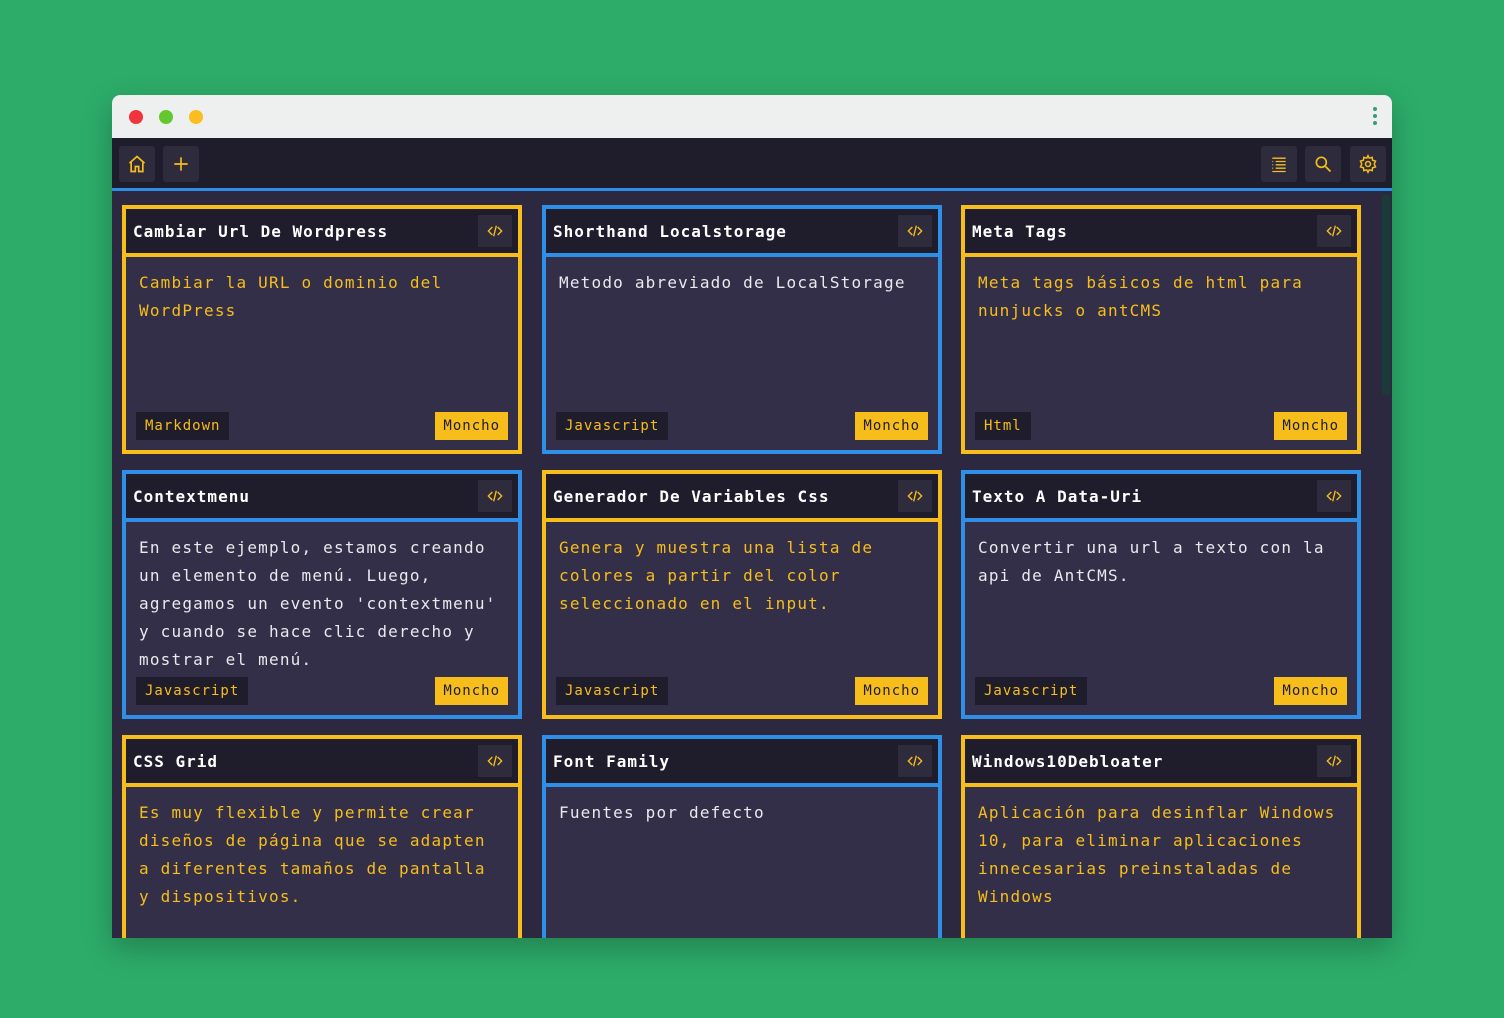 This screenshot has width=1504, height=1018. What do you see at coordinates (670, 231) in the screenshot?
I see `card-title: Shorthand Localstorage` at bounding box center [670, 231].